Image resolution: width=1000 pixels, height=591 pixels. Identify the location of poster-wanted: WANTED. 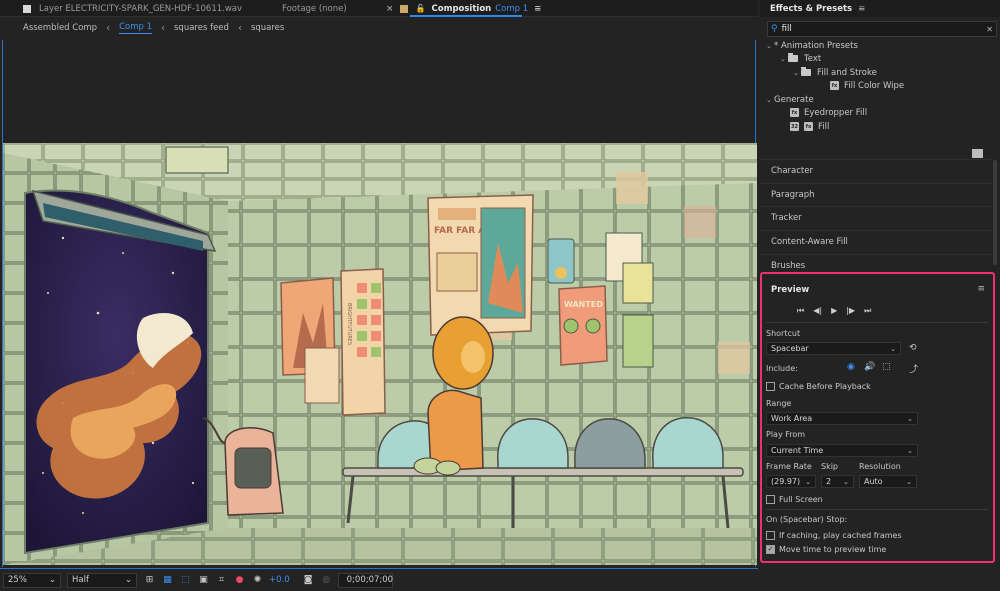
(583, 325).